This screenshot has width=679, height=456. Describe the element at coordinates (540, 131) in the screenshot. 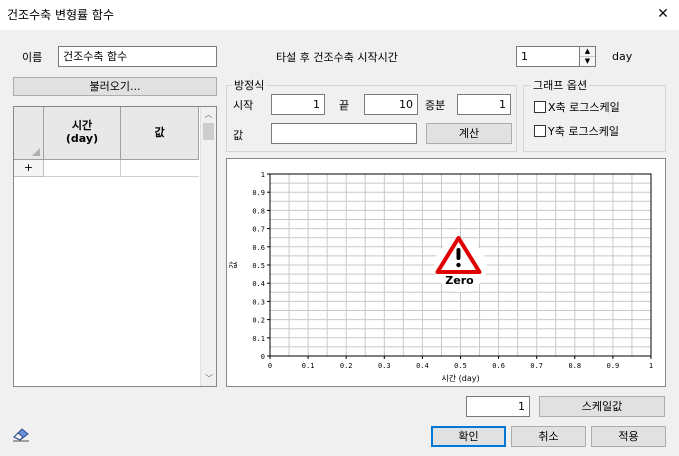

I see `y-log-checkbox` at that location.